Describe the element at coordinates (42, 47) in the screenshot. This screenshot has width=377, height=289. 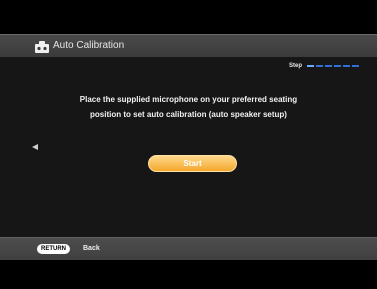
I see `speaker-setup-icon` at that location.